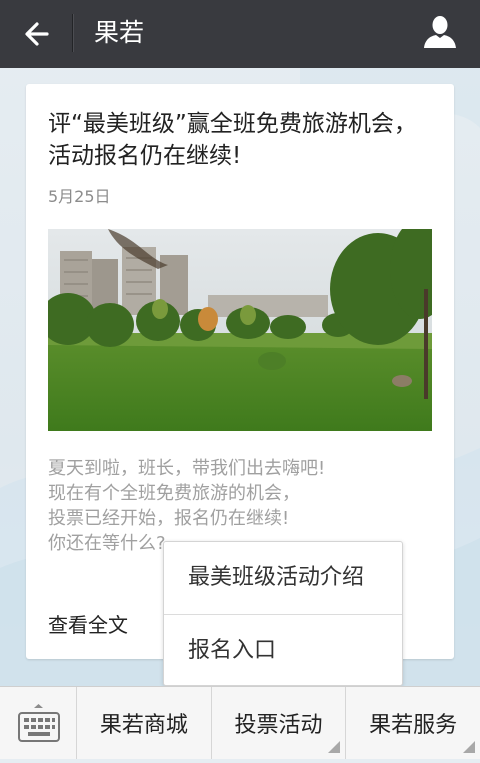 The height and width of the screenshot is (763, 480). I want to click on top-navigation-bar: 果若, so click(240, 34).